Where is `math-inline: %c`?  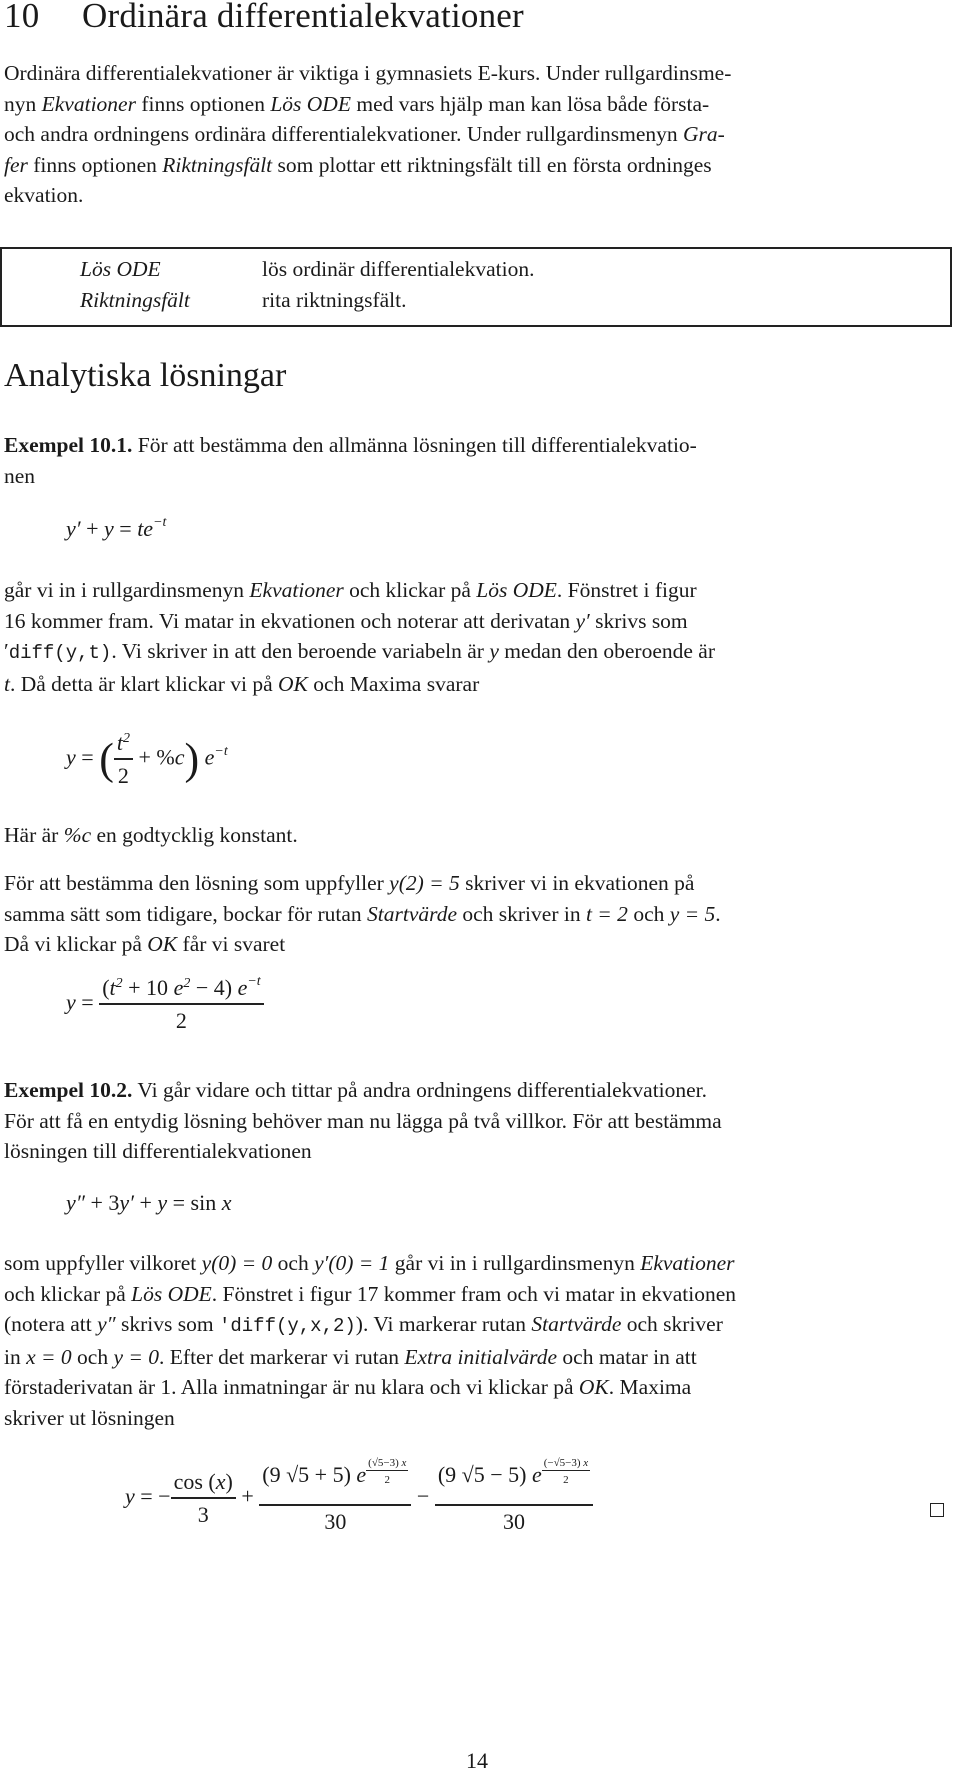 math-inline: %c is located at coordinates (77, 835).